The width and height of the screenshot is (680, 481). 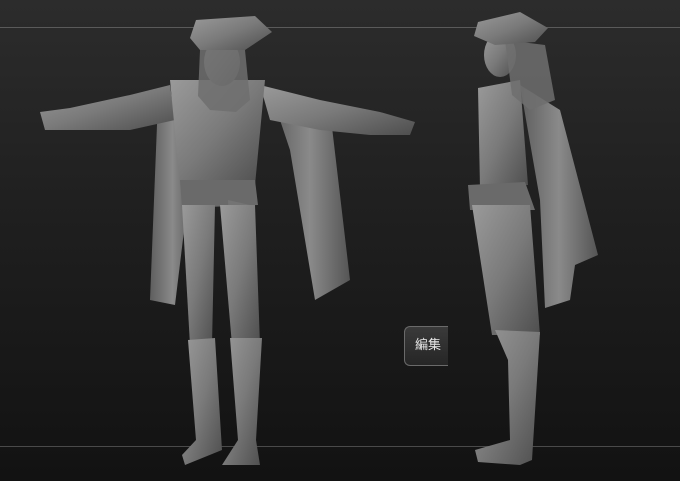 I want to click on edit-tab-label: 編集, so click(x=428, y=345).